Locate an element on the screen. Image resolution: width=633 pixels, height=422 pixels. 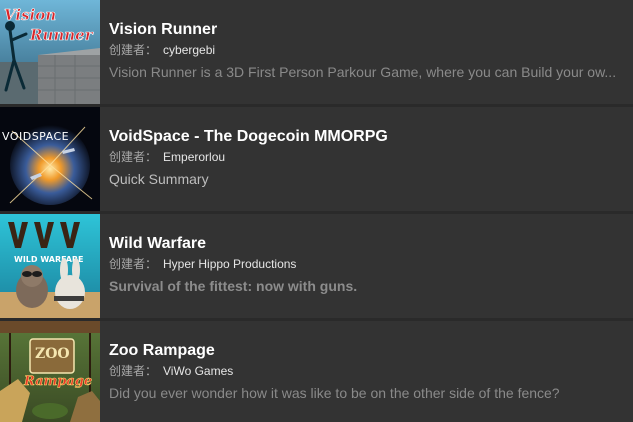
game-thumbnail: ZOO Rampage is located at coordinates (50, 371).